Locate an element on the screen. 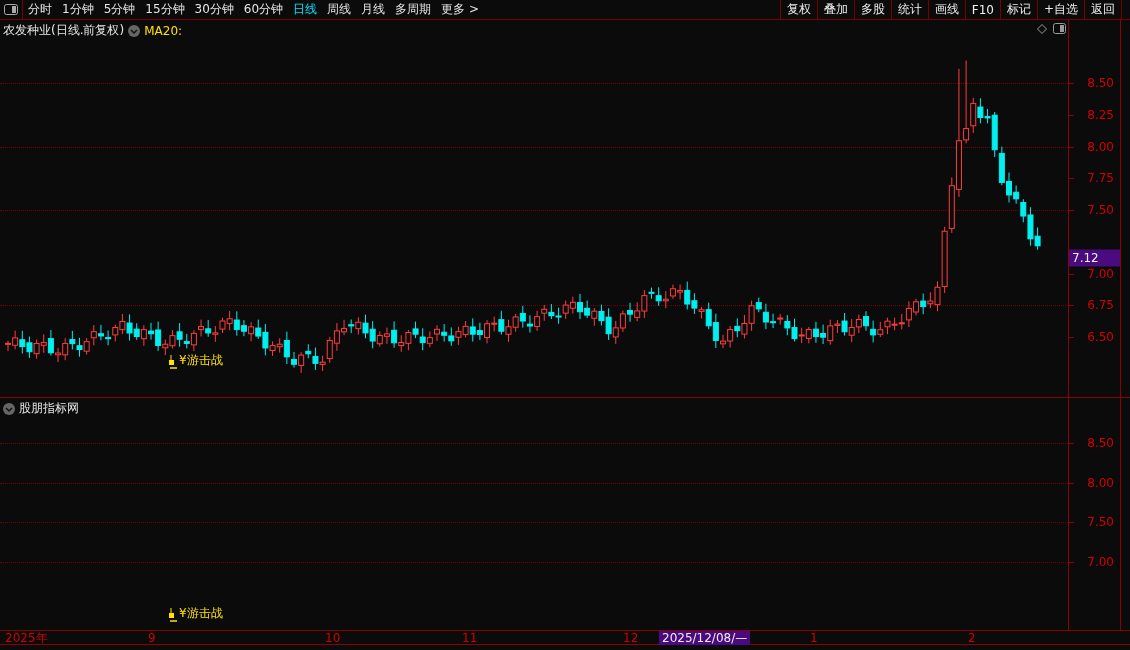 This screenshot has height=650, width=1130. date-label: 11 is located at coordinates (470, 638).